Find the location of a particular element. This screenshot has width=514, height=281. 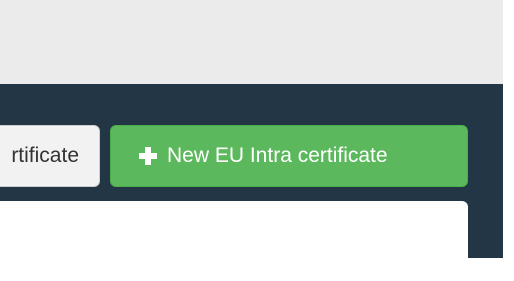

plus-icon is located at coordinates (148, 156).